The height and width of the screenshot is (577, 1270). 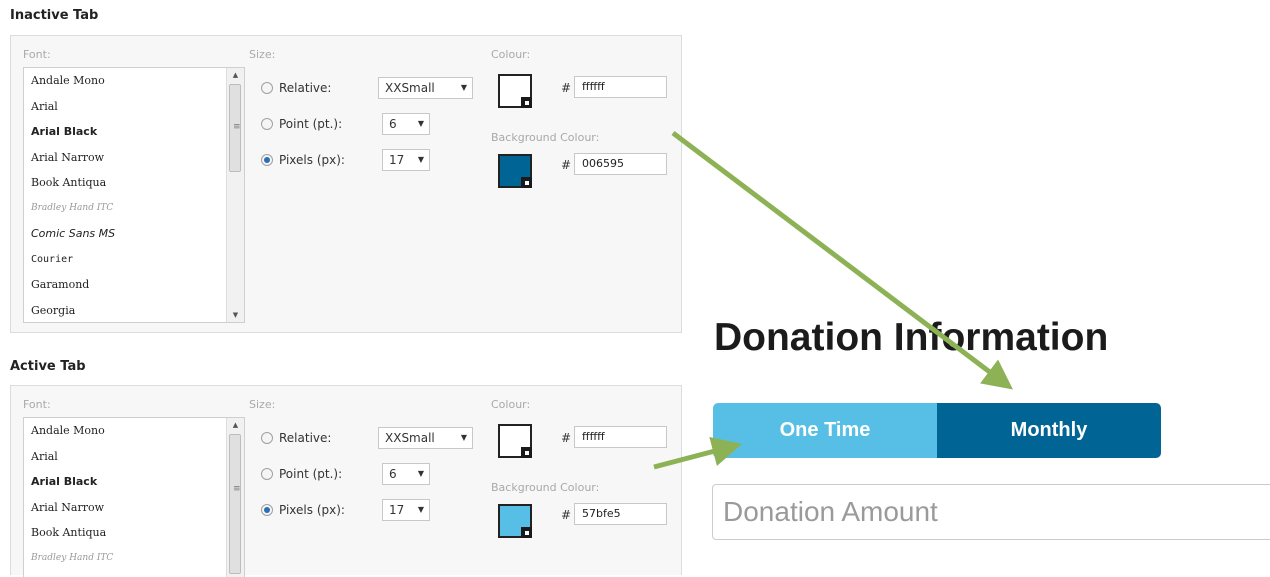 I want to click on active-tab-heading: Active Tab, so click(x=48, y=366).